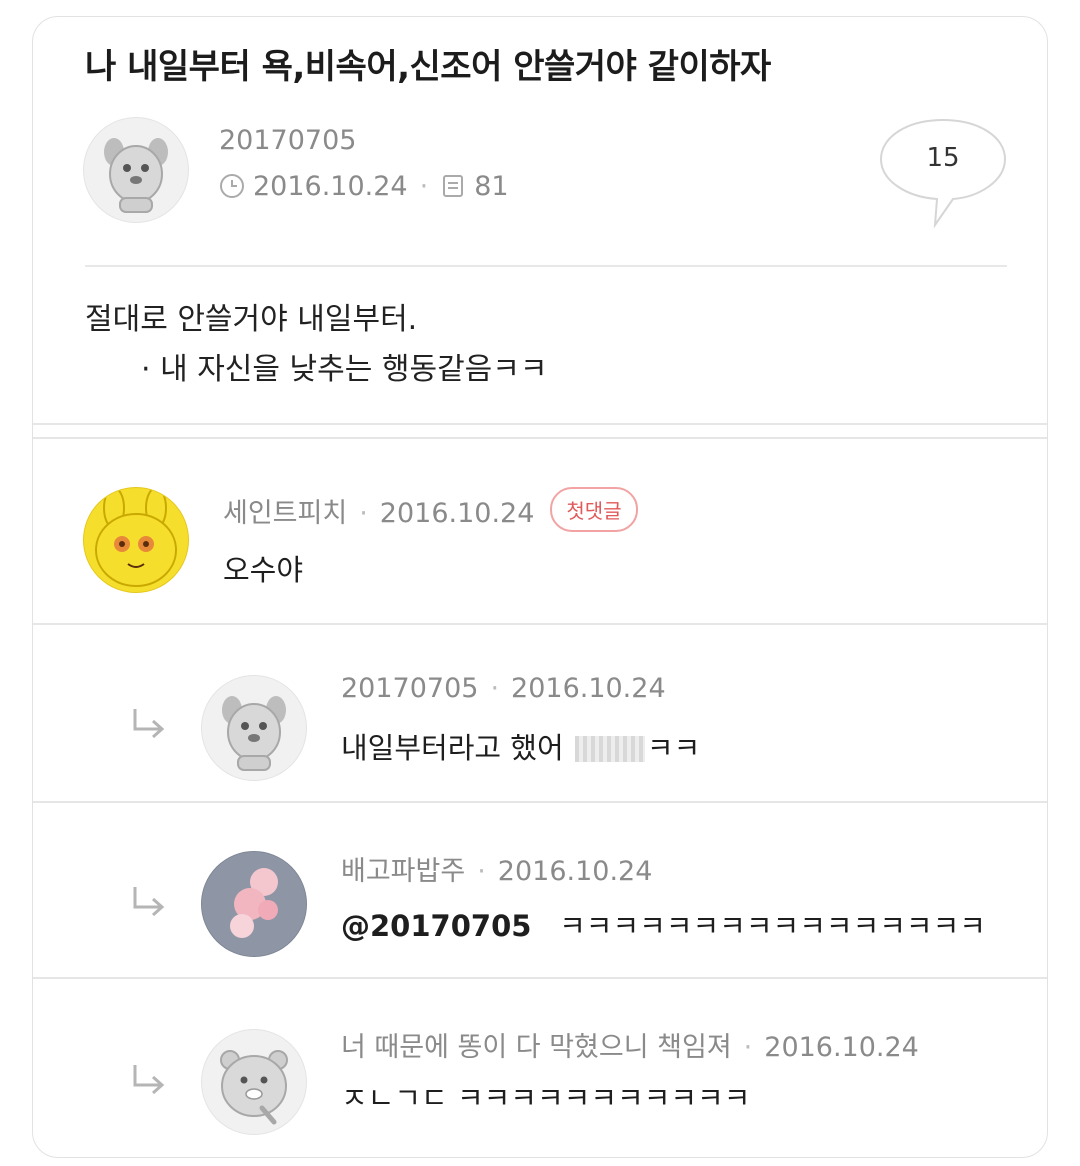  I want to click on author-avatar, so click(136, 170).